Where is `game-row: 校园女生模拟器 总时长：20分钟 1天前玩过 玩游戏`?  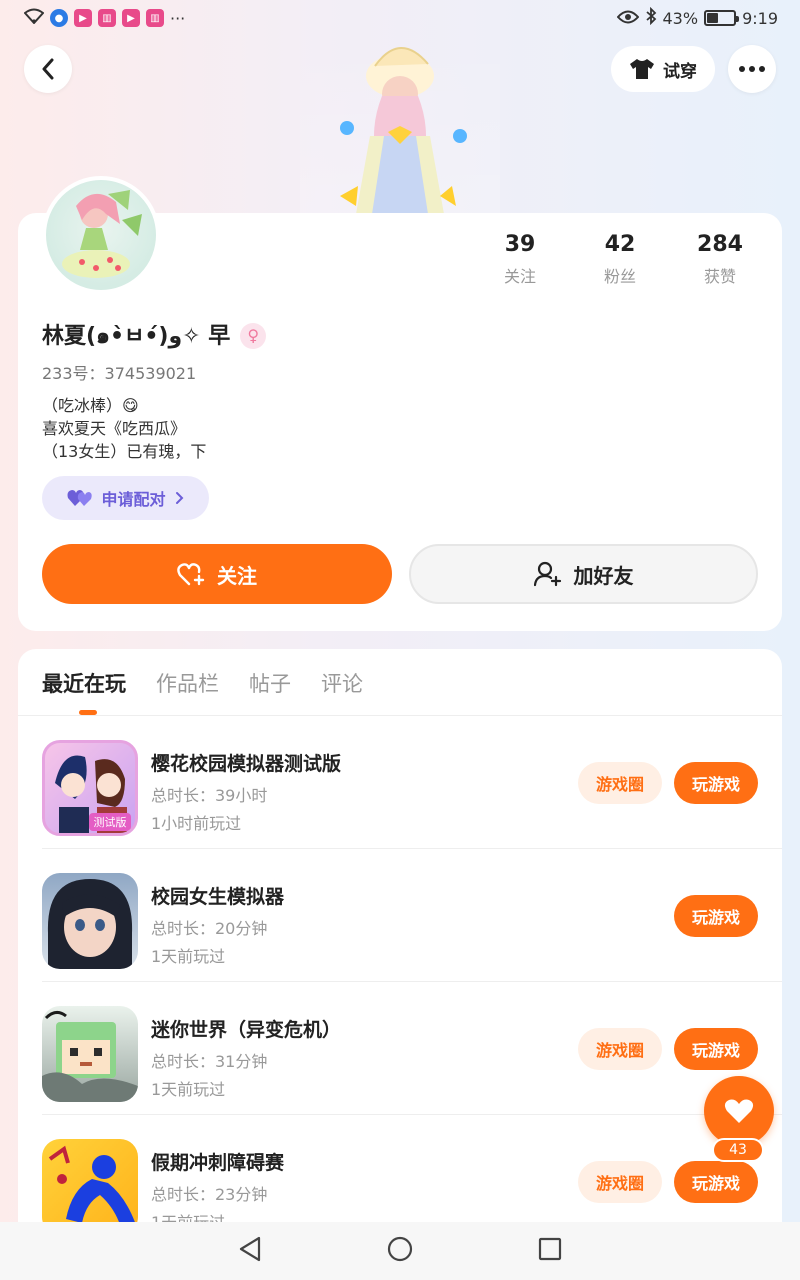
game-row: 校园女生模拟器 总时长：20分钟 1天前玩过 玩游戏 is located at coordinates (412, 915).